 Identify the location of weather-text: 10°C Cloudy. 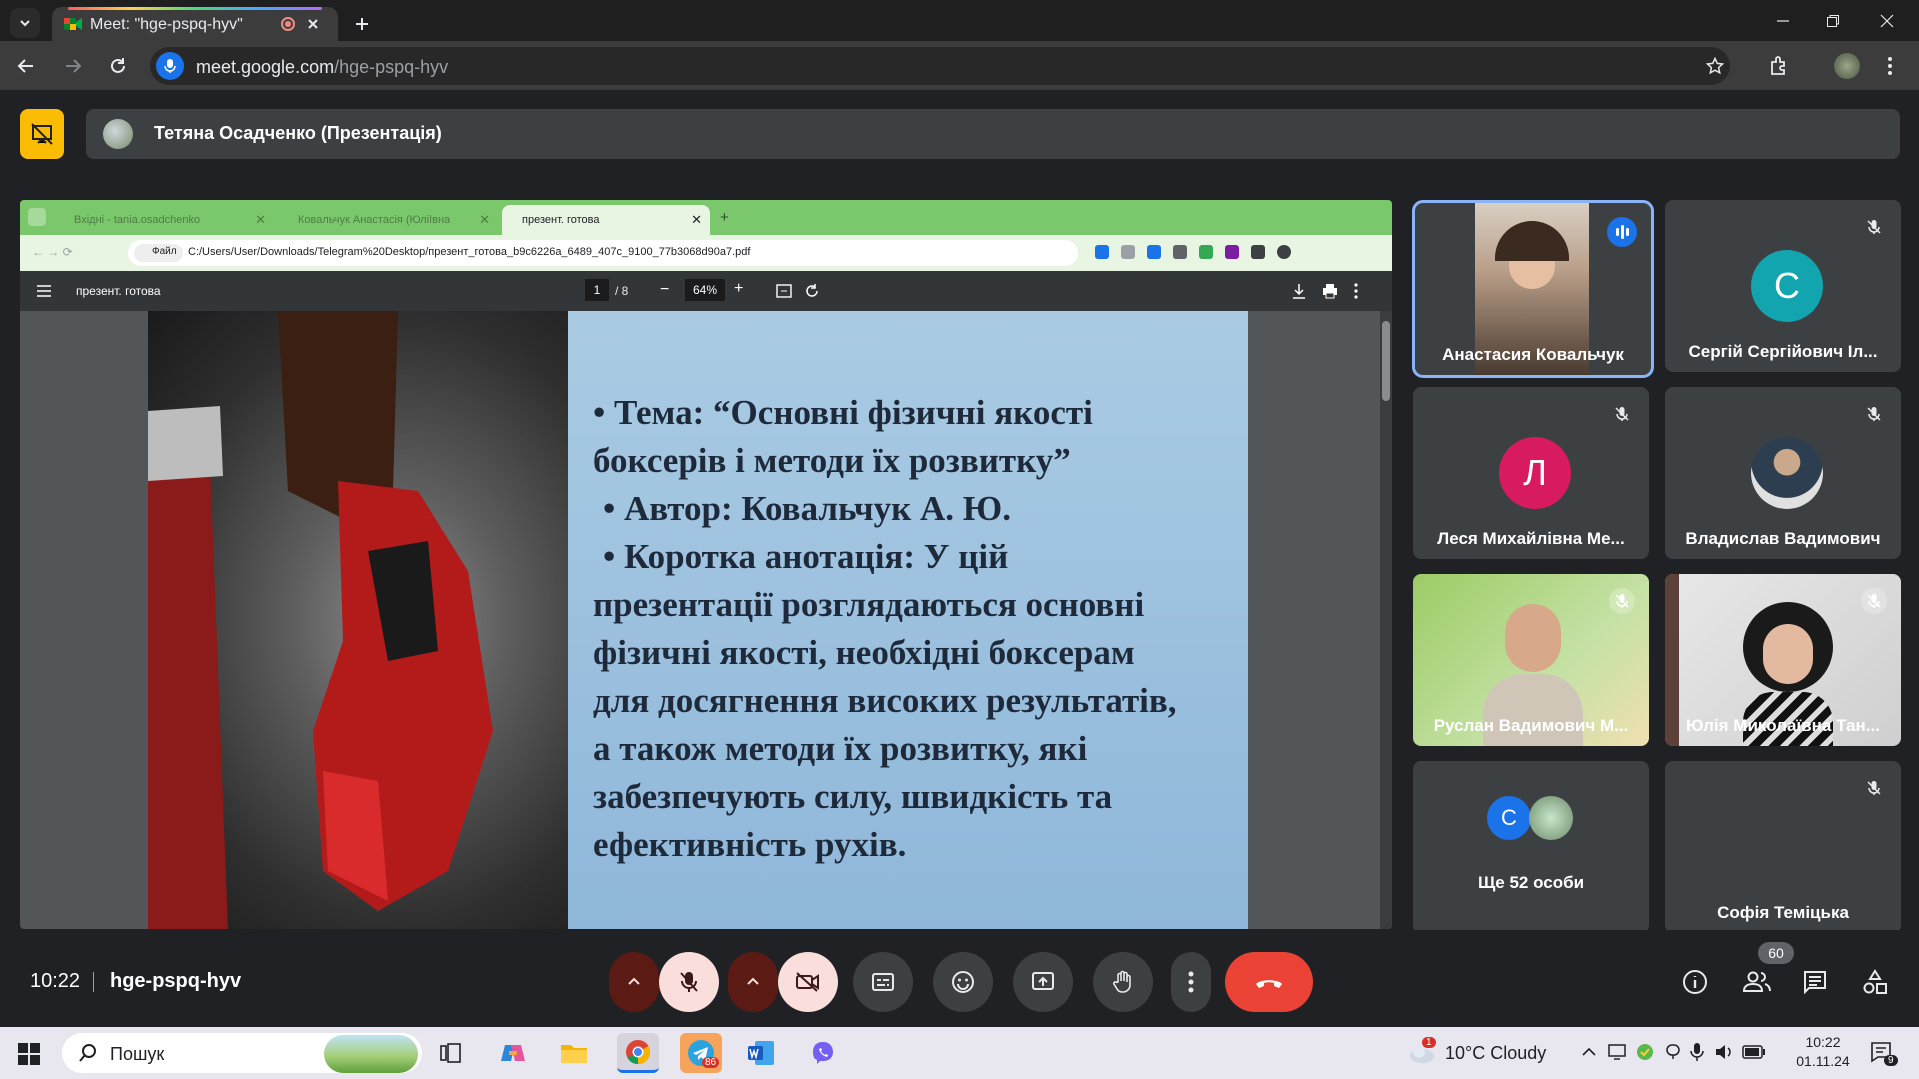
(1495, 1053).